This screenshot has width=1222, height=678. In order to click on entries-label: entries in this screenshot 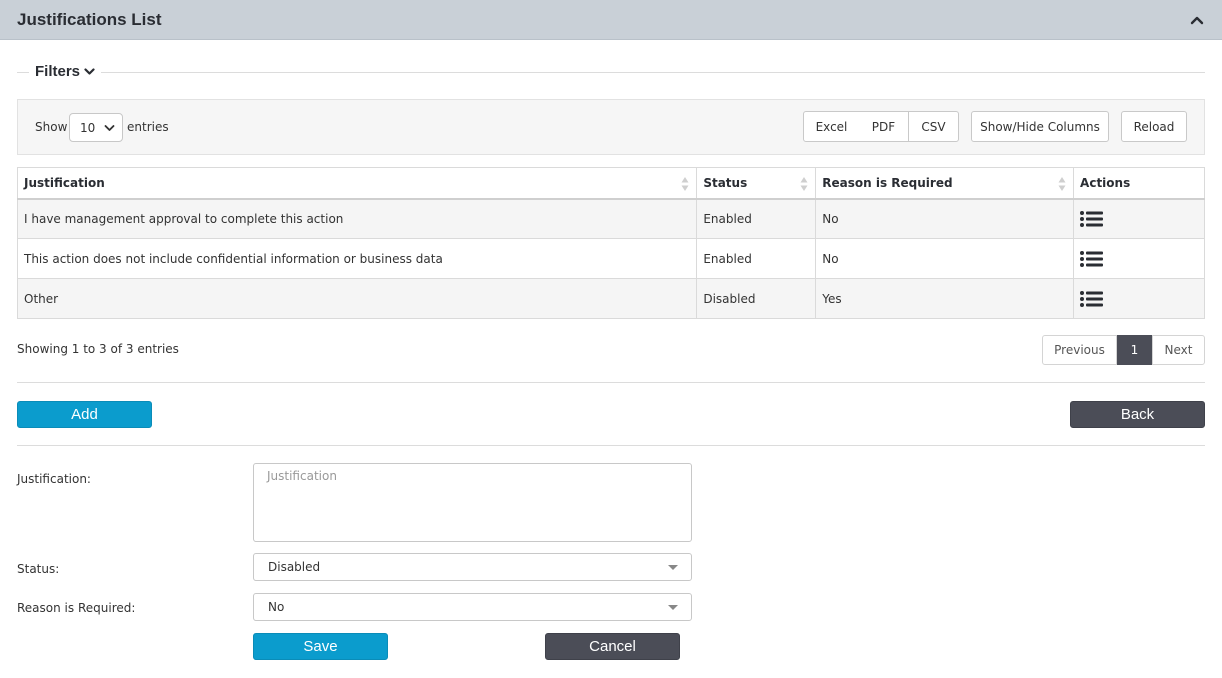, I will do `click(148, 127)`.